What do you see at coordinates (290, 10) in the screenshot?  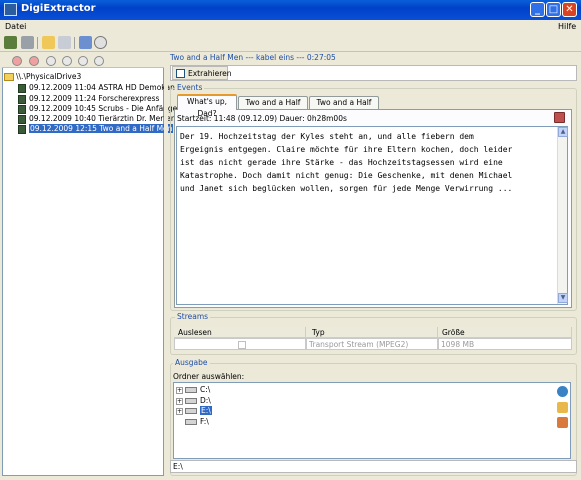 I see `title-bar: DigiExtractor _ □ ✕` at bounding box center [290, 10].